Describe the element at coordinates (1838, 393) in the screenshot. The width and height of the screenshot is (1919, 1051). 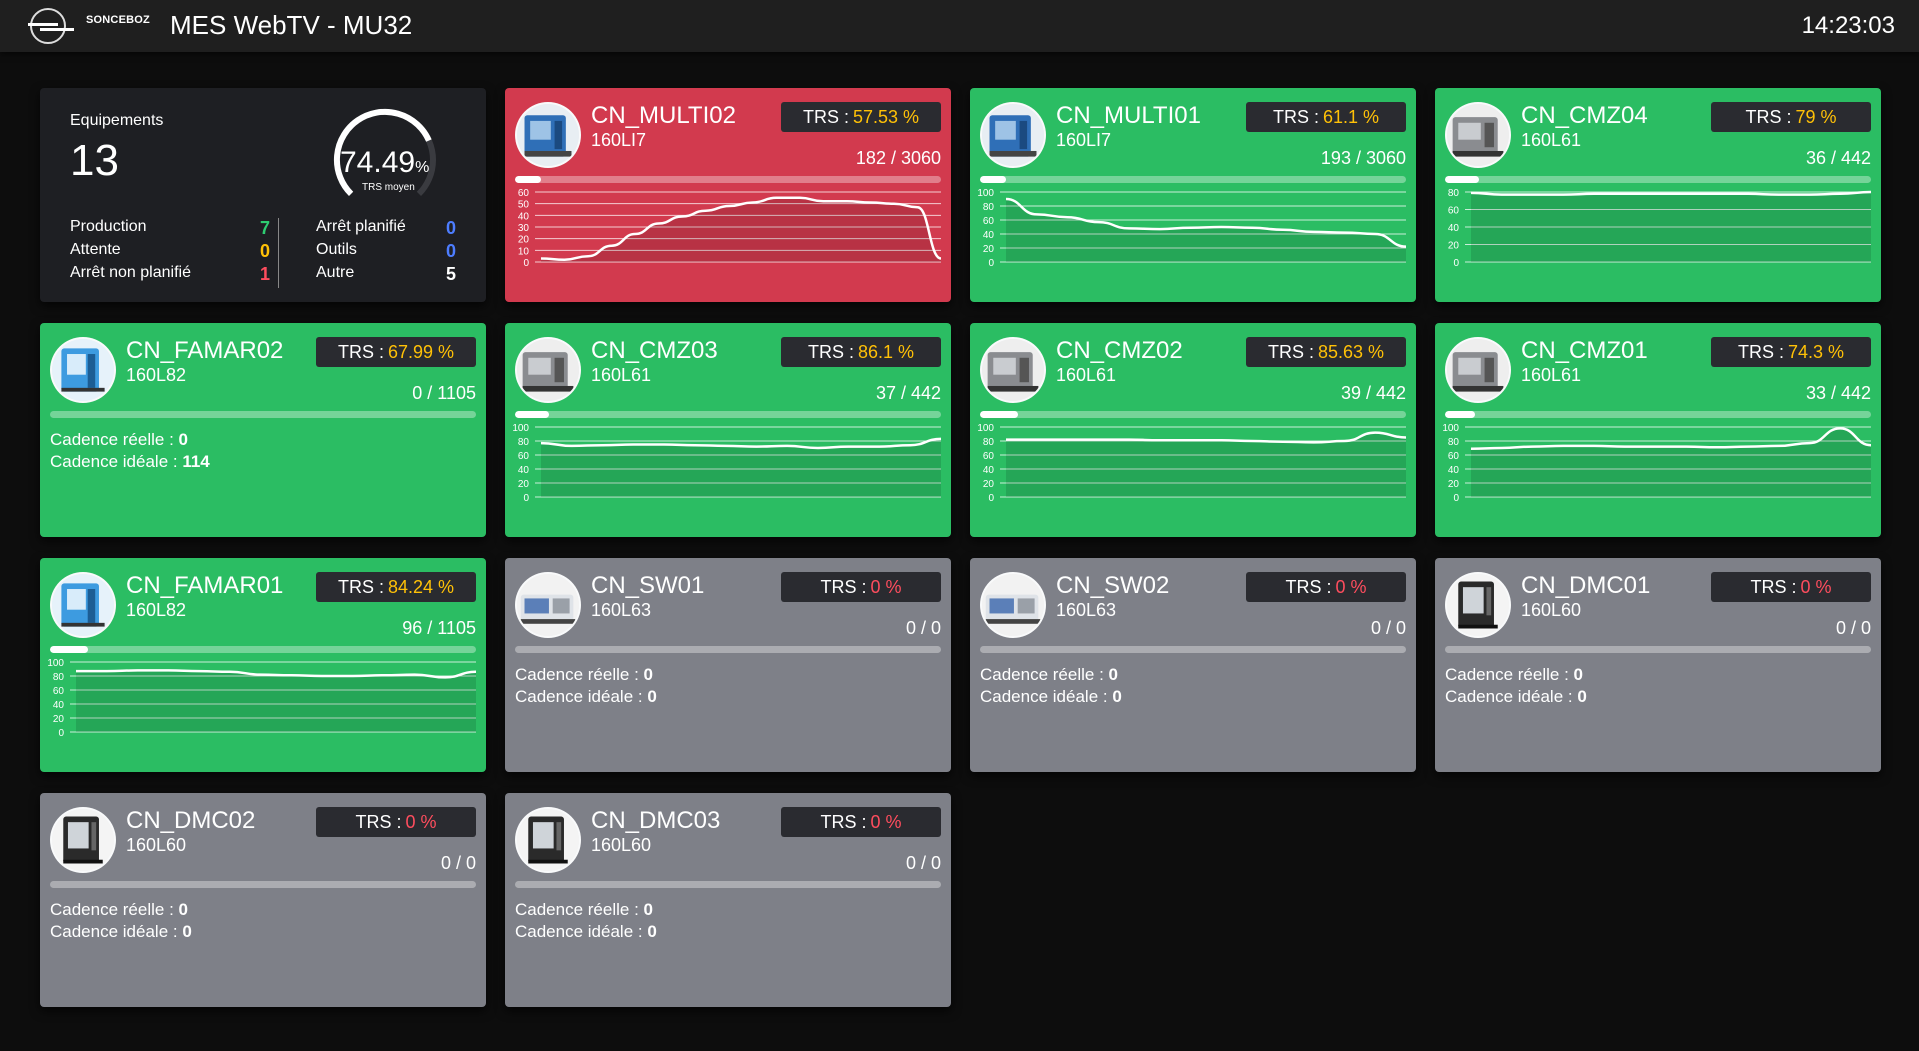
I see `production-counter: 33 / 442` at that location.